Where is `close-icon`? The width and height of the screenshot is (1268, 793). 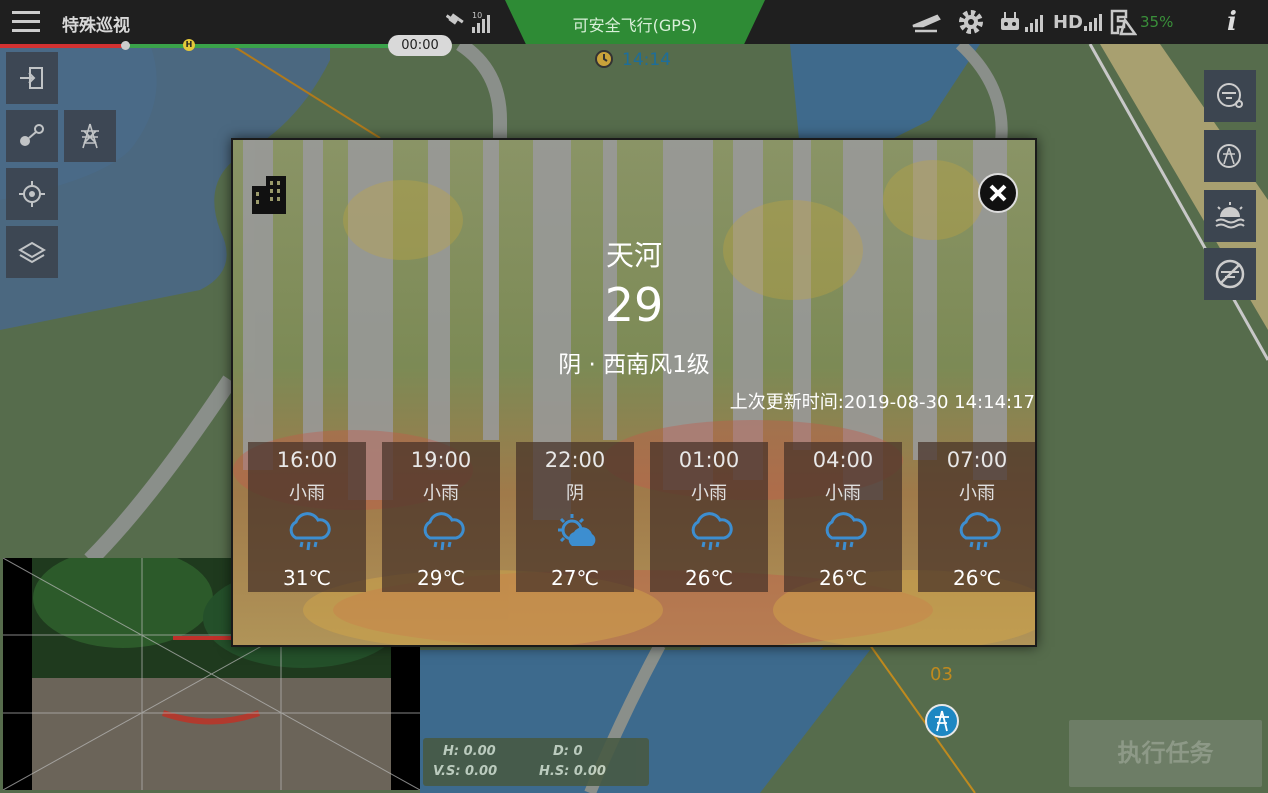 close-icon is located at coordinates (998, 193).